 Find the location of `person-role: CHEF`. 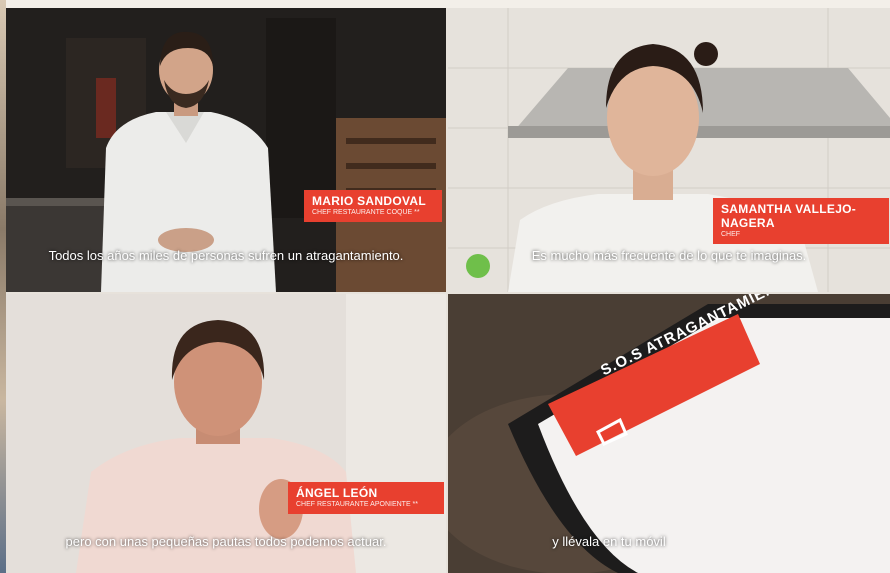

person-role: CHEF is located at coordinates (731, 234).